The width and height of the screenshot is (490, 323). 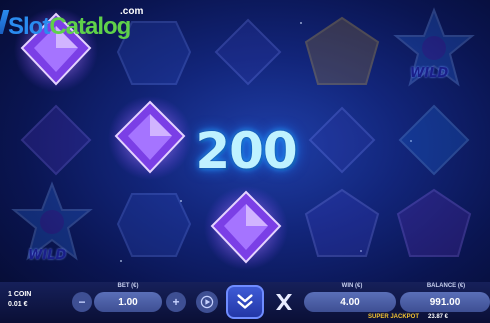 What do you see at coordinates (128, 286) in the screenshot?
I see `bet-label: BET (€)` at bounding box center [128, 286].